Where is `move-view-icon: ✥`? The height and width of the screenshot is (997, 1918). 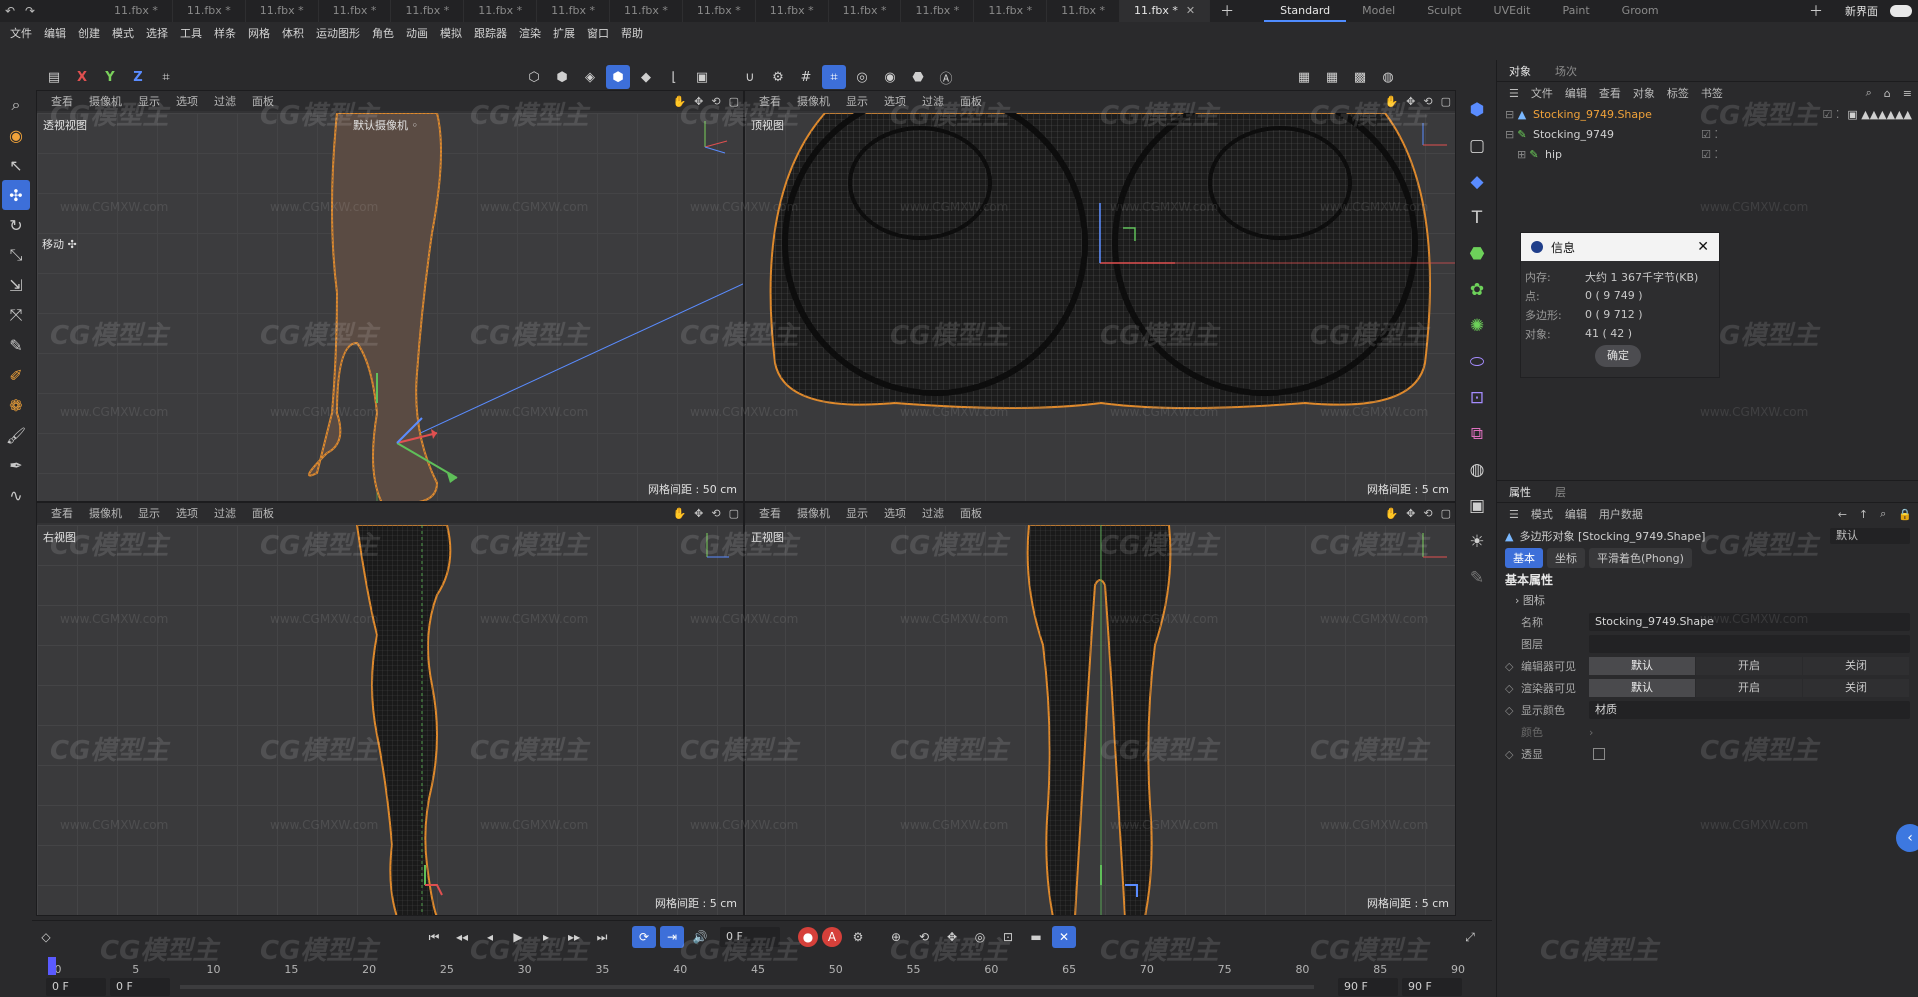
move-view-icon: ✥ is located at coordinates (698, 513).